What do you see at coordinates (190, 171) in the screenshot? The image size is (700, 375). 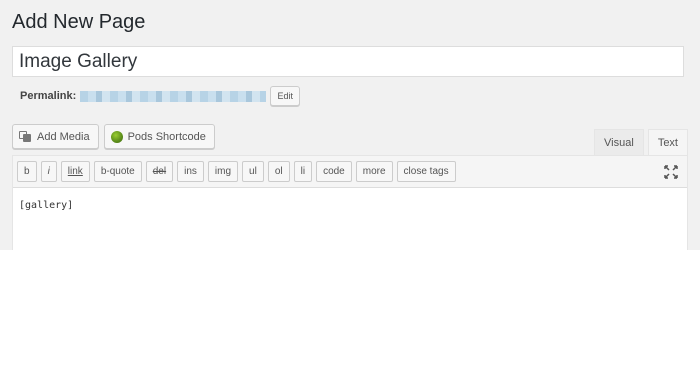 I see `qt-ins-button: ins` at bounding box center [190, 171].